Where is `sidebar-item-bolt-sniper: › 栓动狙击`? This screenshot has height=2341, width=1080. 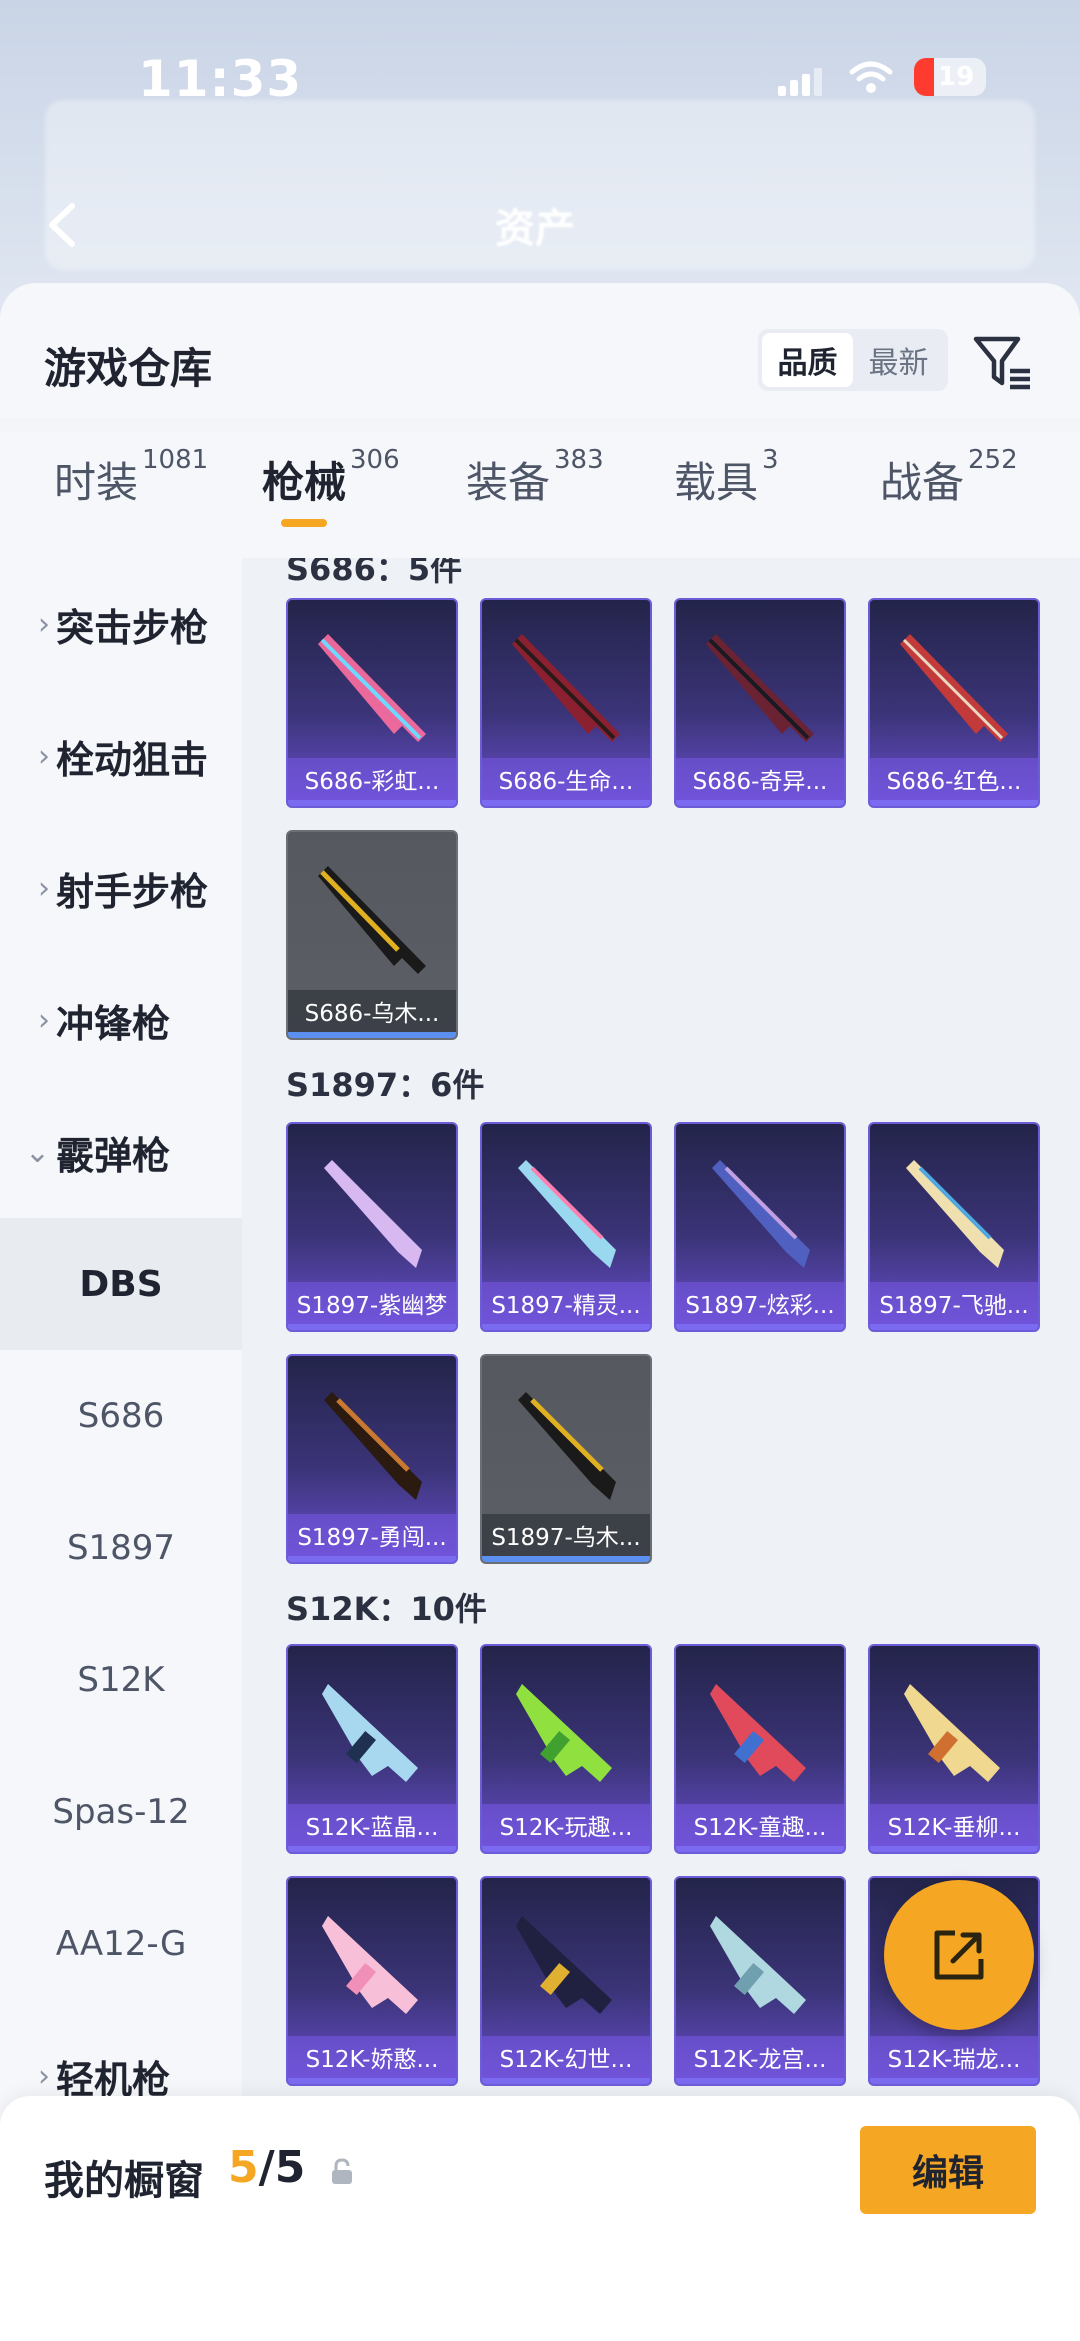 sidebar-item-bolt-sniper: › 栓动狙击 is located at coordinates (121, 756).